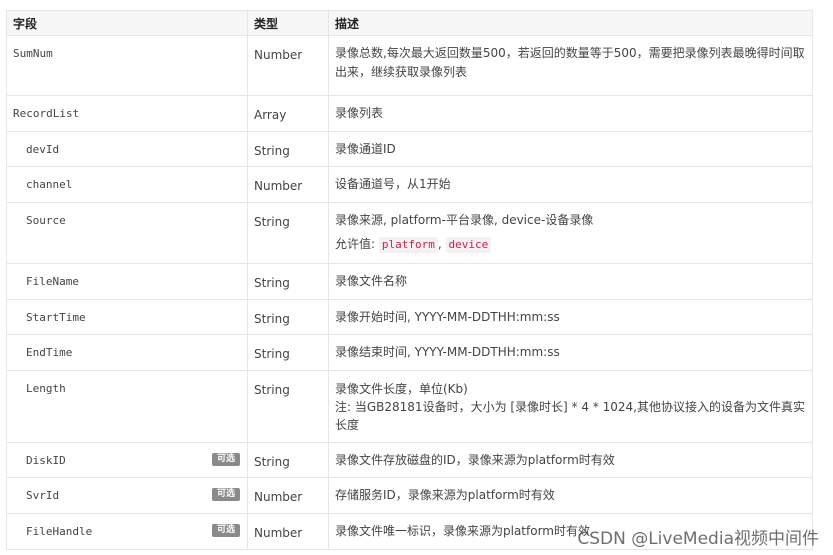 The height and width of the screenshot is (555, 833). I want to click on field-desc: 录像文件存放磁盘的ID，录像来源为platform时有效, so click(570, 460).